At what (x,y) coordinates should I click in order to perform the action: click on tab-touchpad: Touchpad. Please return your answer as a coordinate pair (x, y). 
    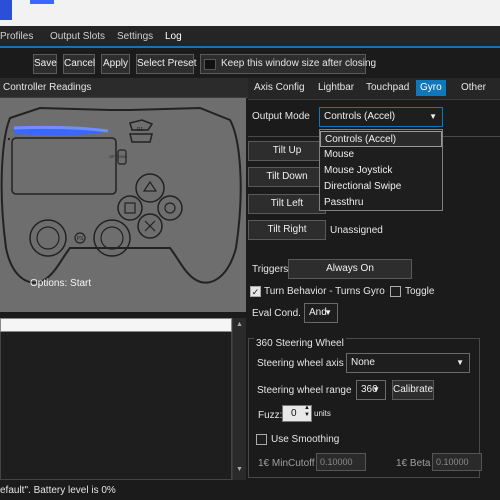
    Looking at the image, I should click on (387, 87).